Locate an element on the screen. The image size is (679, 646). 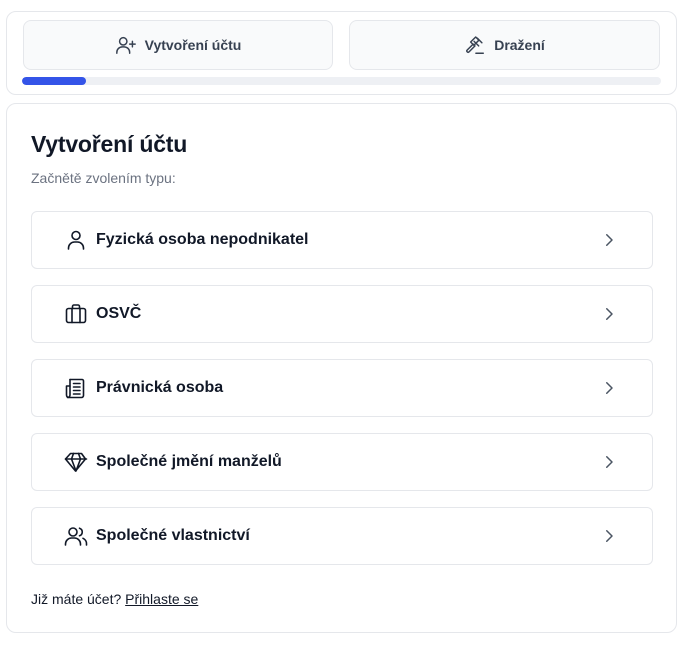
progress-fill is located at coordinates (54, 81).